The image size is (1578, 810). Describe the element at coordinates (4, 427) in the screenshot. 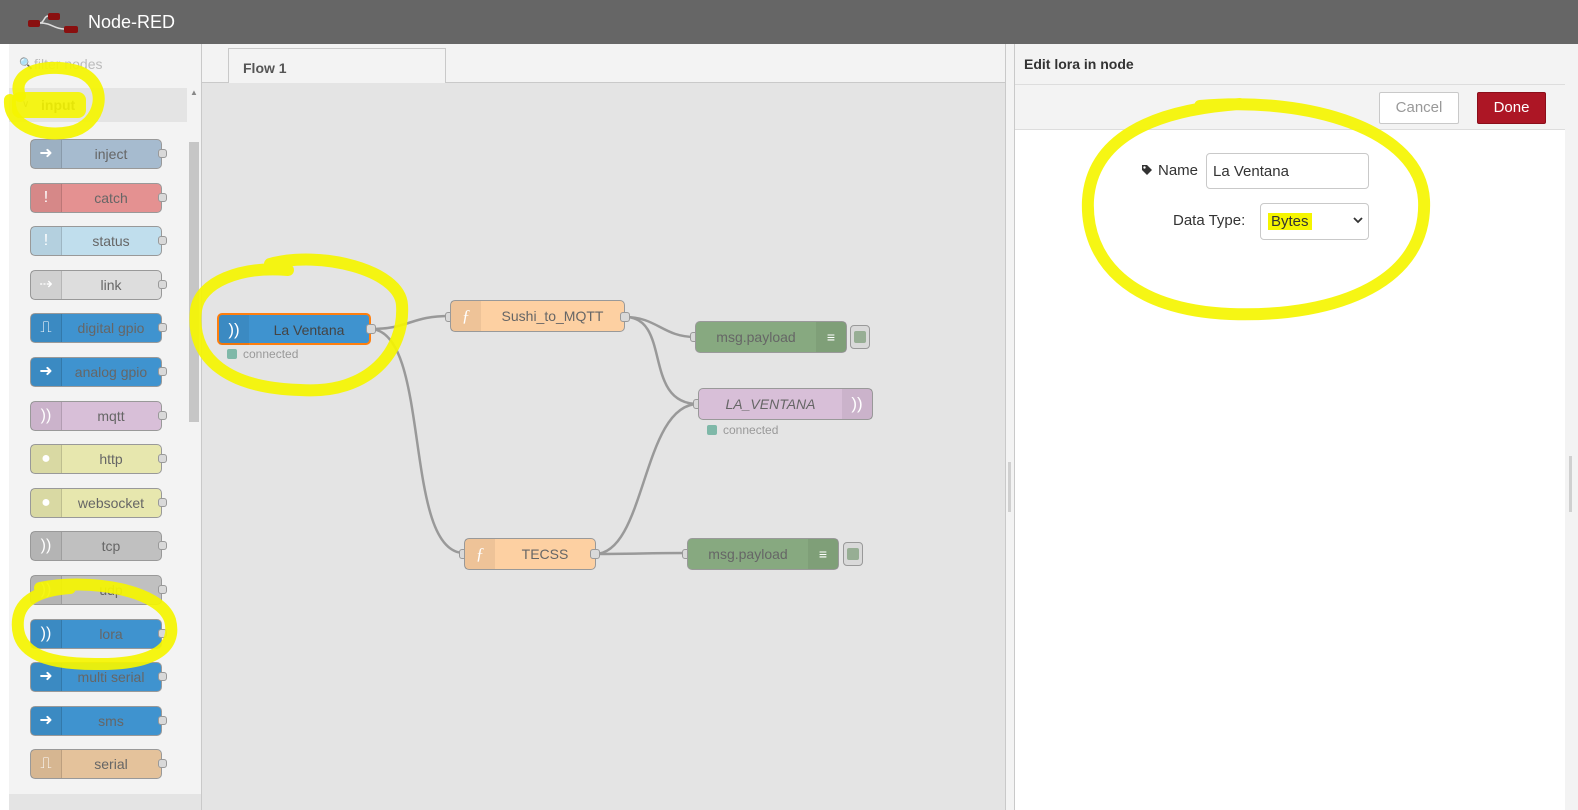

I see `left-gutter` at that location.